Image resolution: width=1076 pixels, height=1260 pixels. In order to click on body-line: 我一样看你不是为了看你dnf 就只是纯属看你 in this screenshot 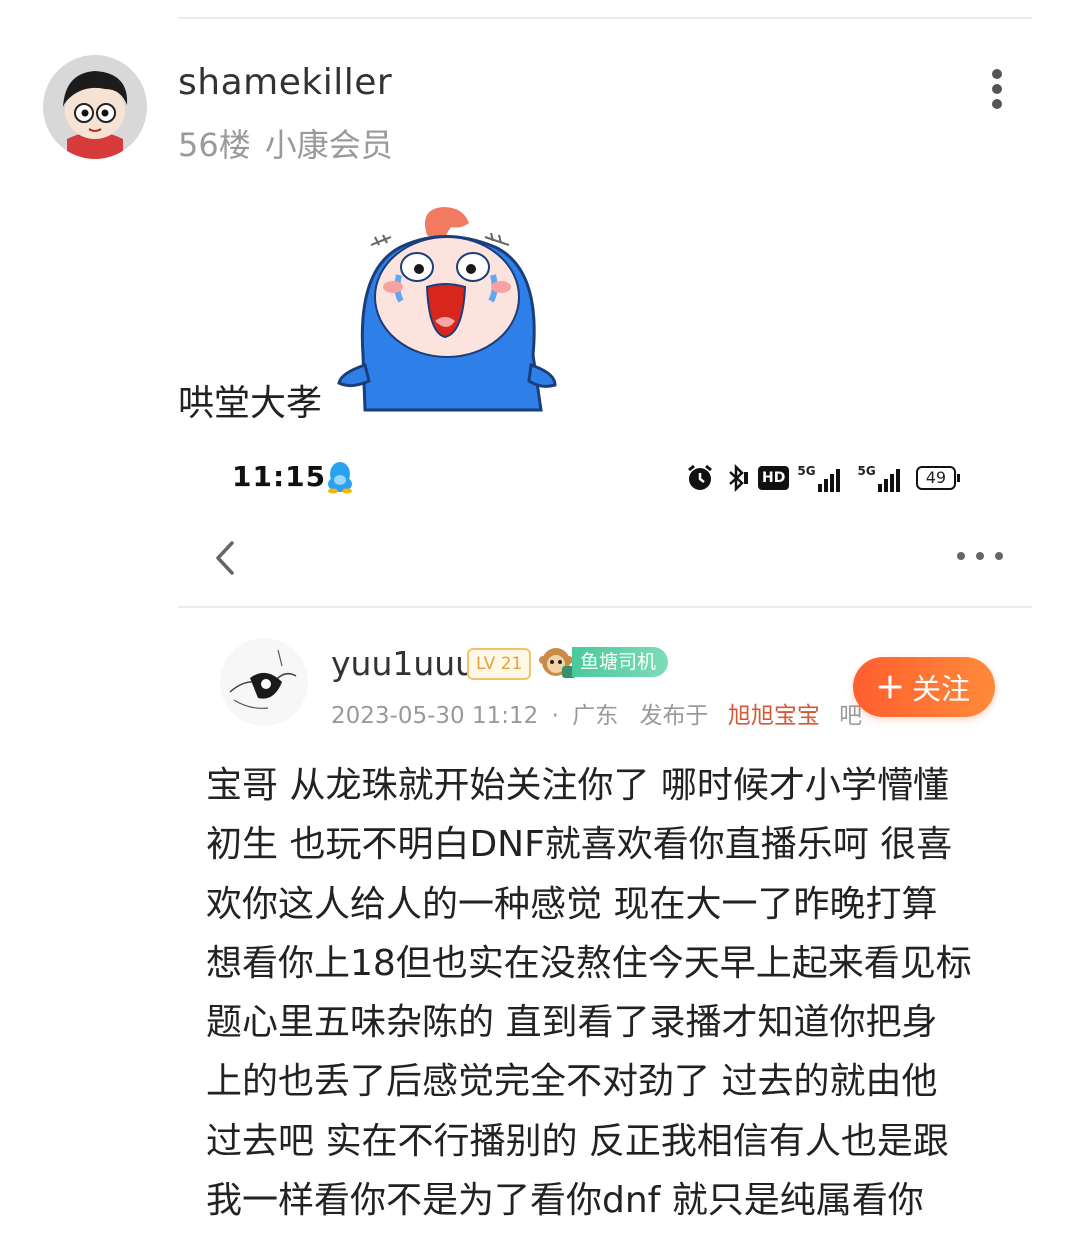, I will do `click(565, 1201)`.